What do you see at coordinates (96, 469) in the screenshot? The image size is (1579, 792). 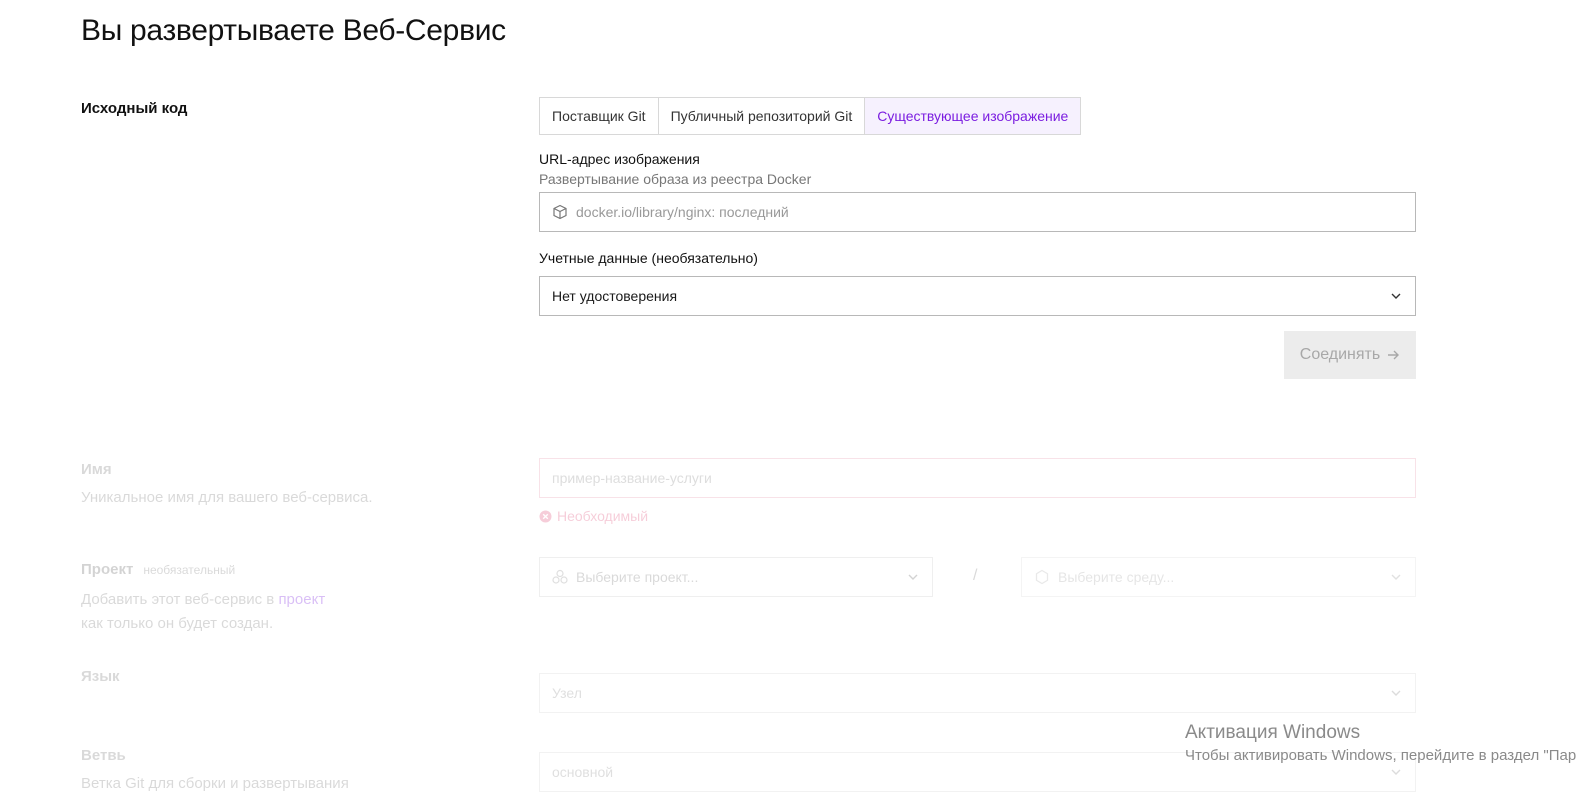 I see `name-label: Имя` at bounding box center [96, 469].